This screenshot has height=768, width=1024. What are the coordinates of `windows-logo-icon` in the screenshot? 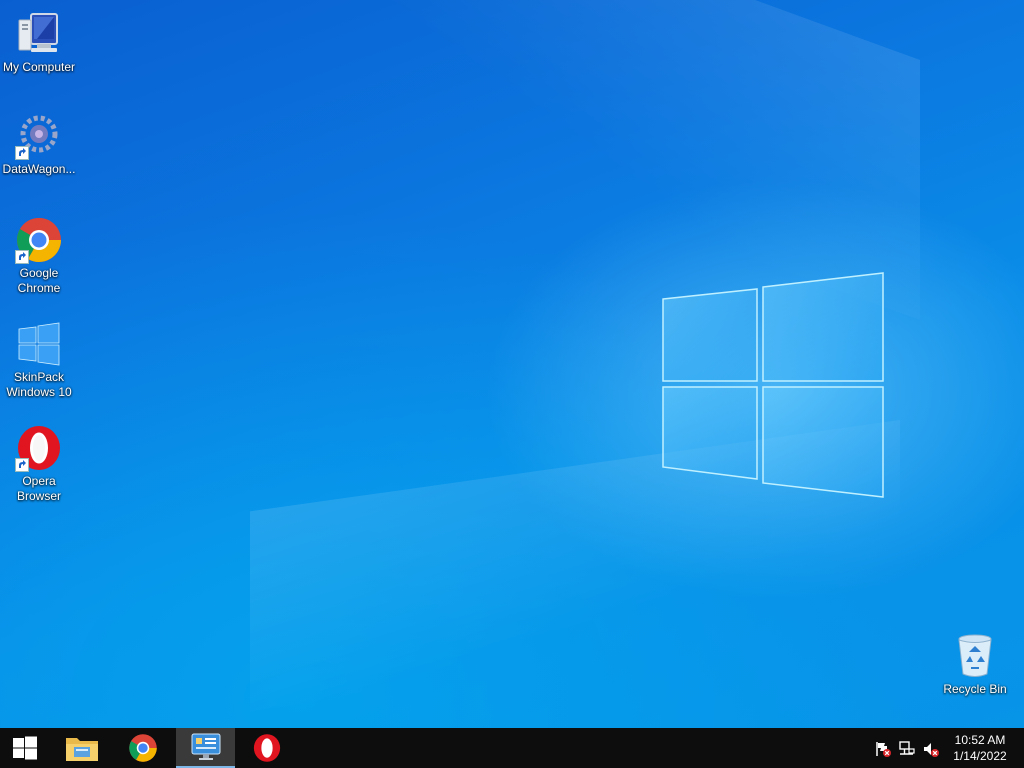 It's located at (39, 344).